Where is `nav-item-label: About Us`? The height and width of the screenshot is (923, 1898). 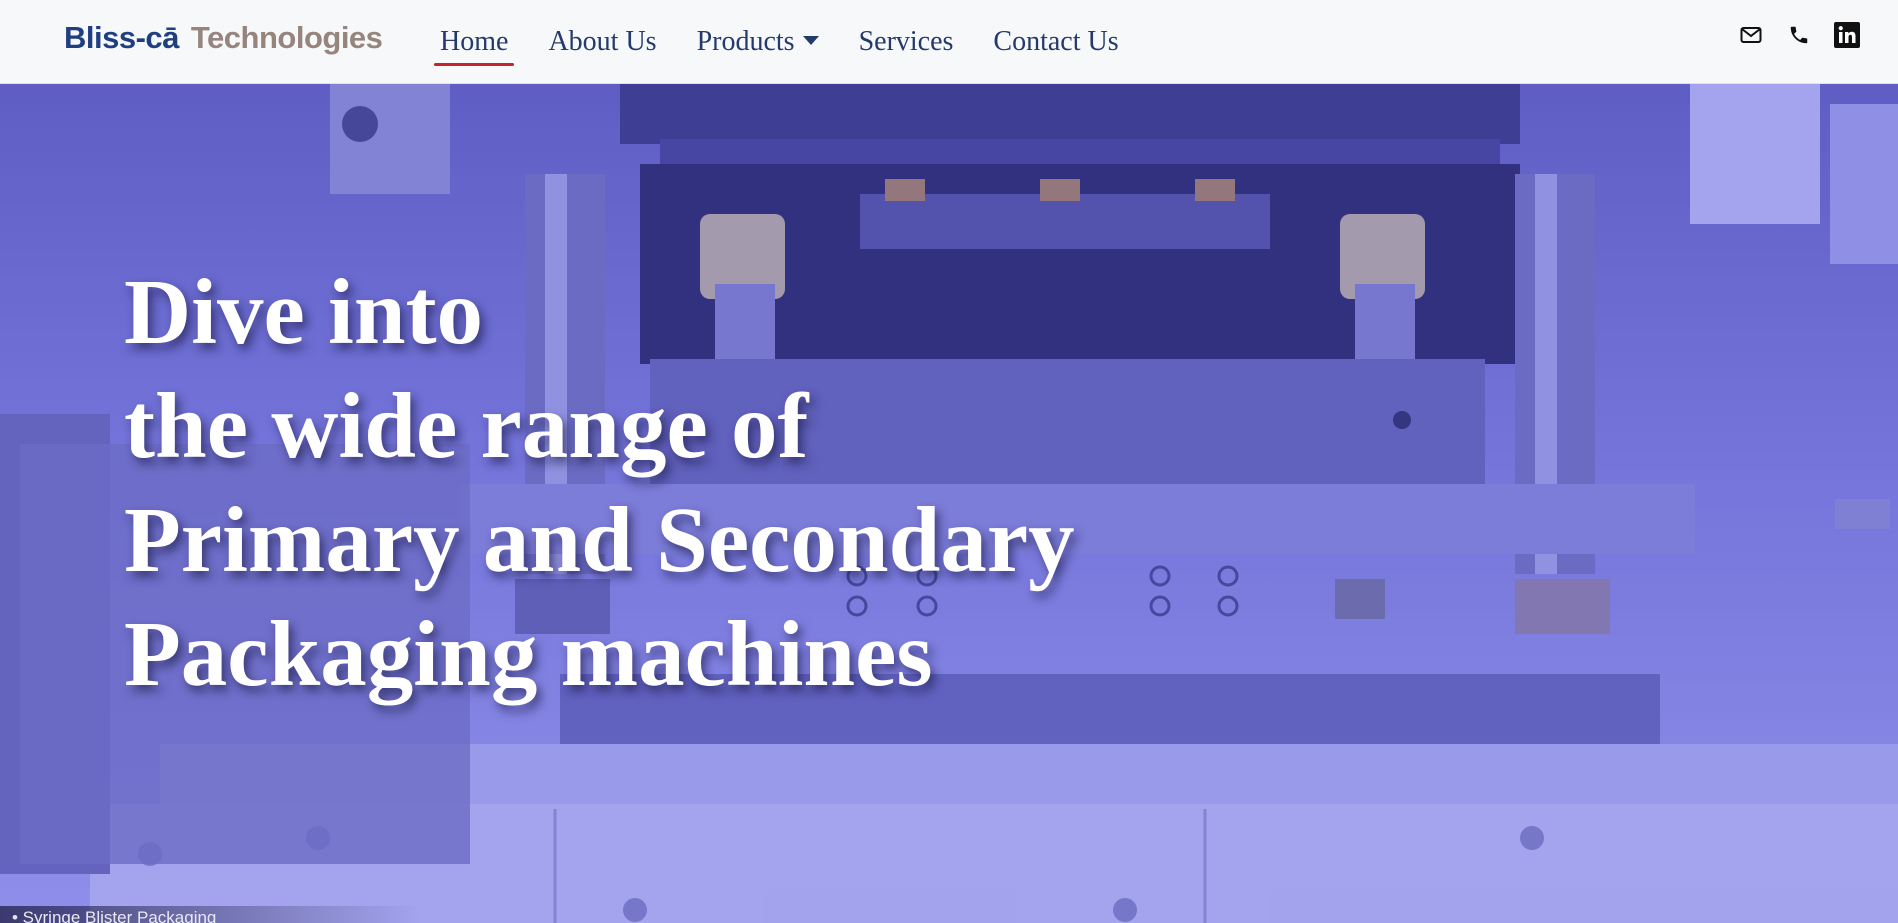 nav-item-label: About Us is located at coordinates (602, 41).